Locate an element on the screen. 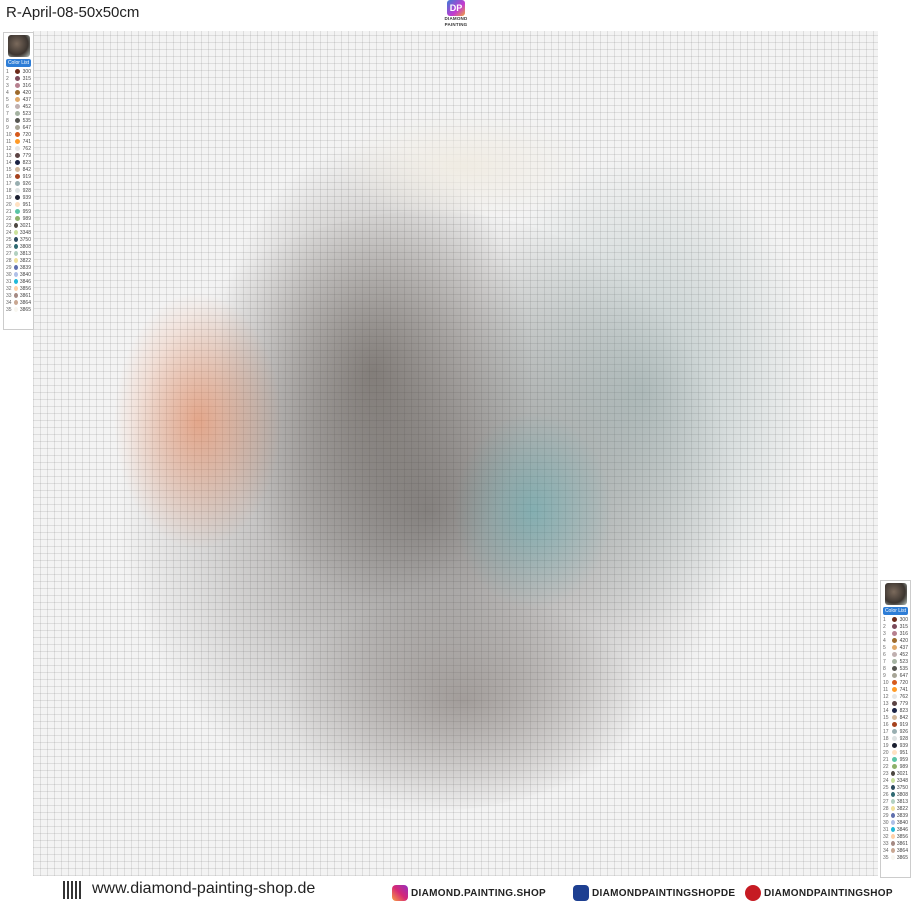  legend-number: 4 is located at coordinates (7, 92).